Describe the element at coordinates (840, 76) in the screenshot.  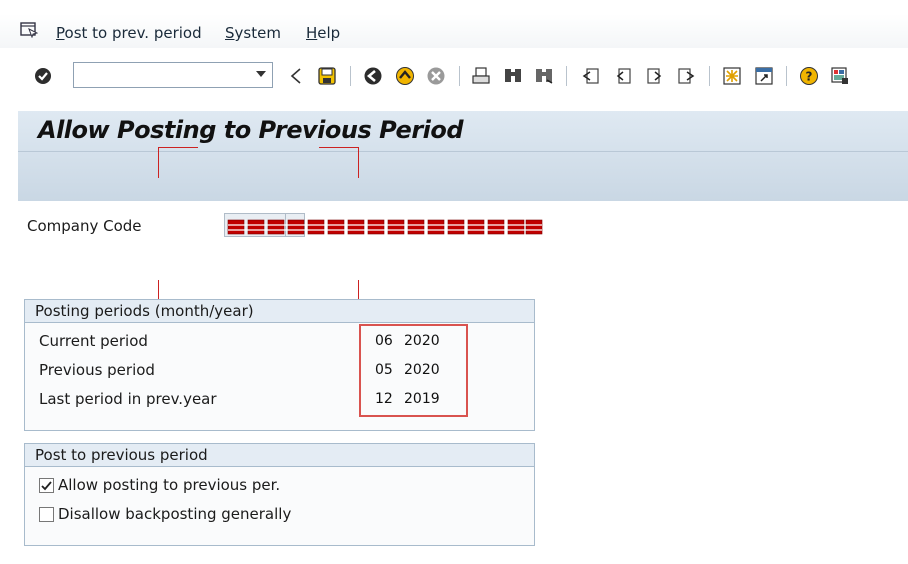
I see `customize-layout-icon` at that location.